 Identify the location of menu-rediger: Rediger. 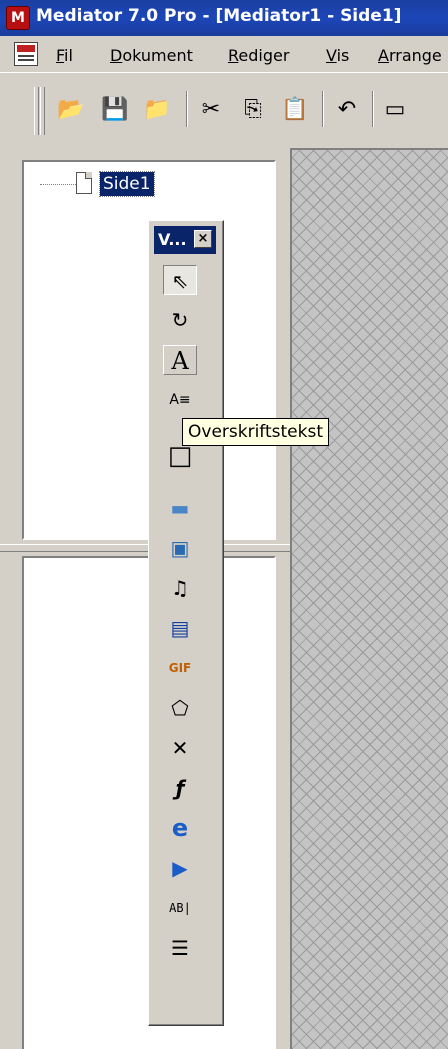
(258, 55).